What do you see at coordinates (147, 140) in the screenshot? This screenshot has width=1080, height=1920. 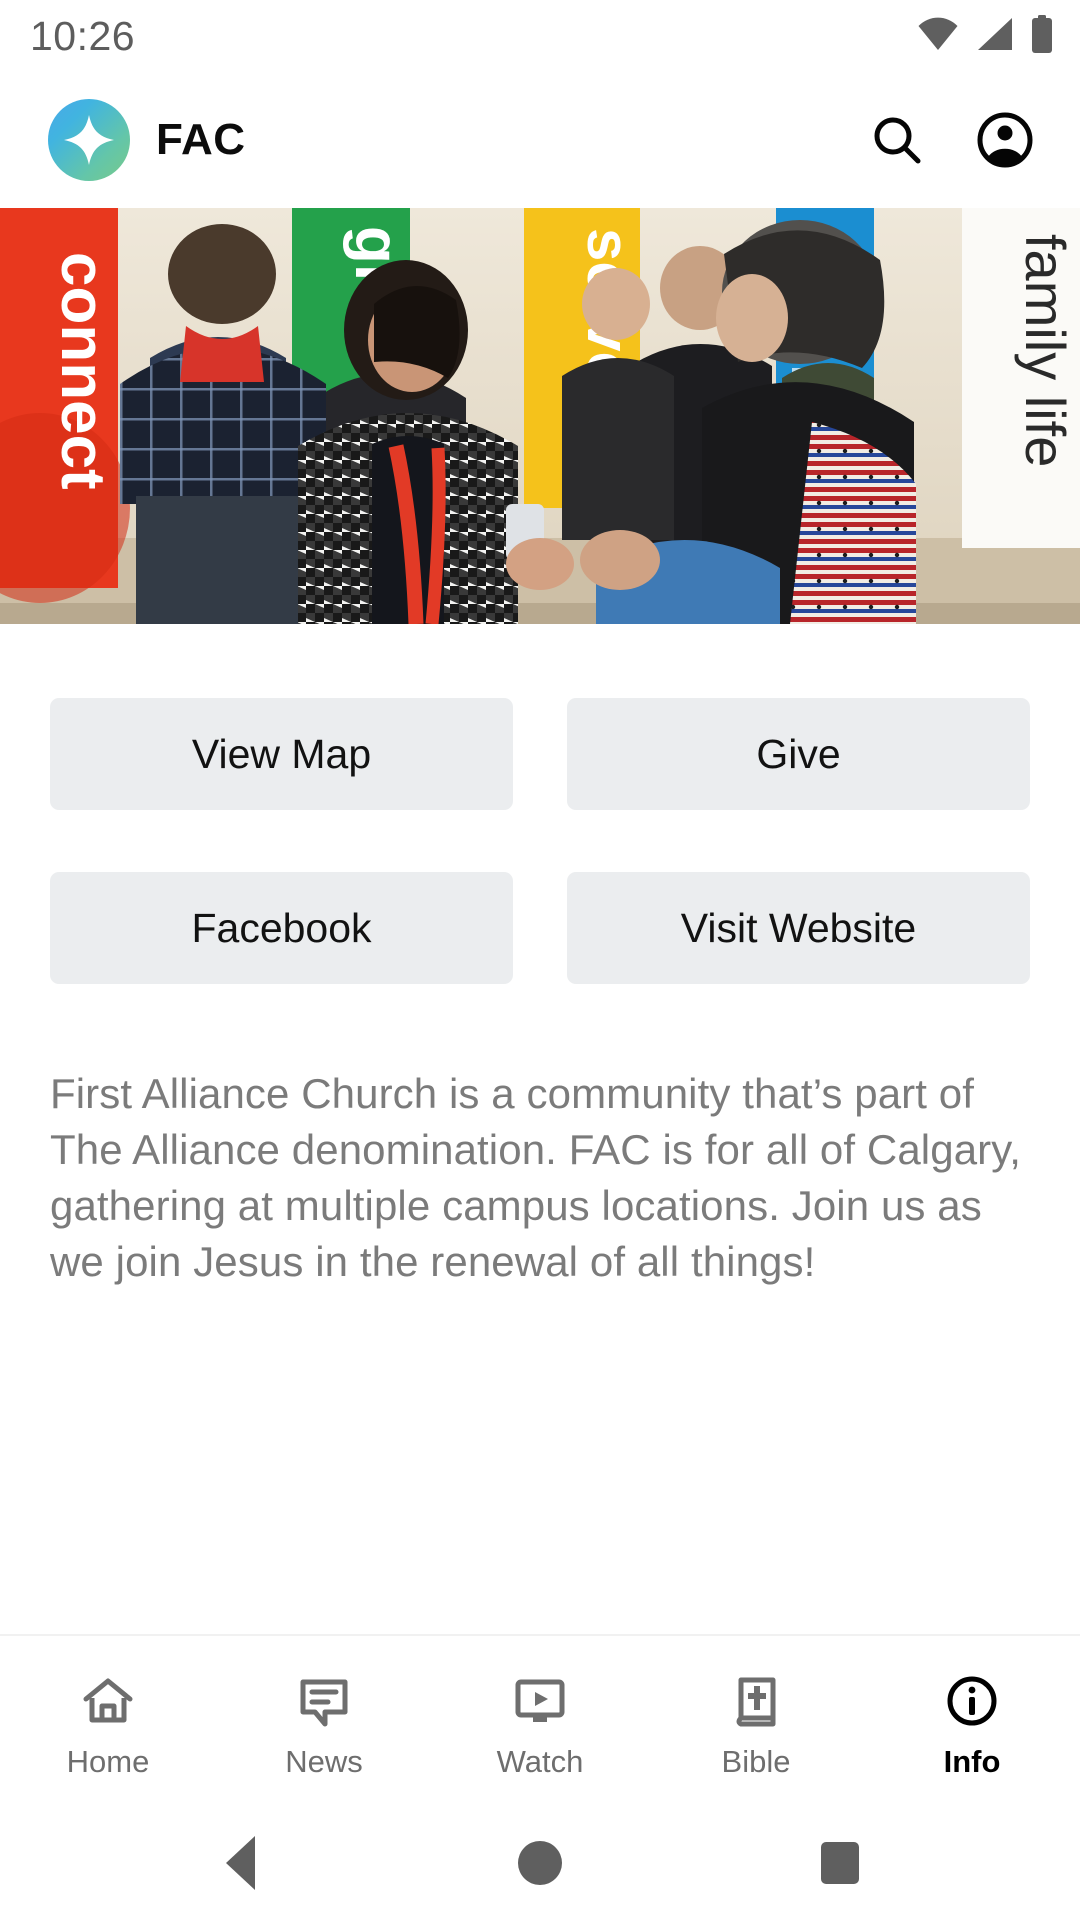 I see `app-brand: FAC` at bounding box center [147, 140].